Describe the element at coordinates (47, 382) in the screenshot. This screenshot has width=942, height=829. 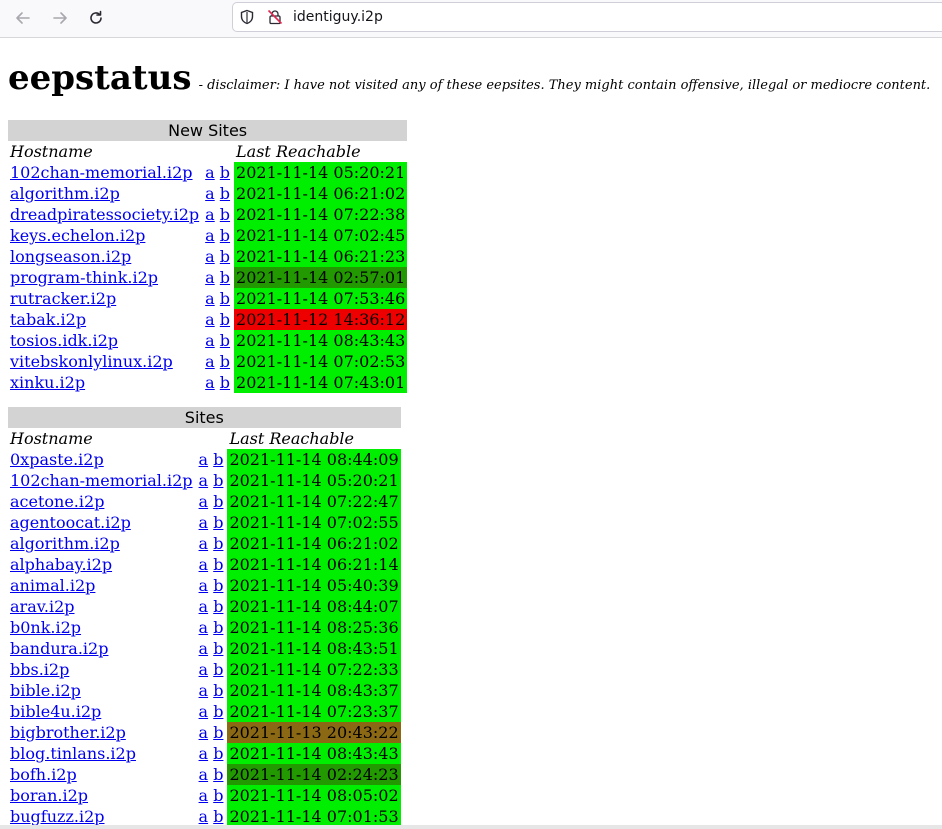
I see `hostname-link: xinku.i2p` at that location.